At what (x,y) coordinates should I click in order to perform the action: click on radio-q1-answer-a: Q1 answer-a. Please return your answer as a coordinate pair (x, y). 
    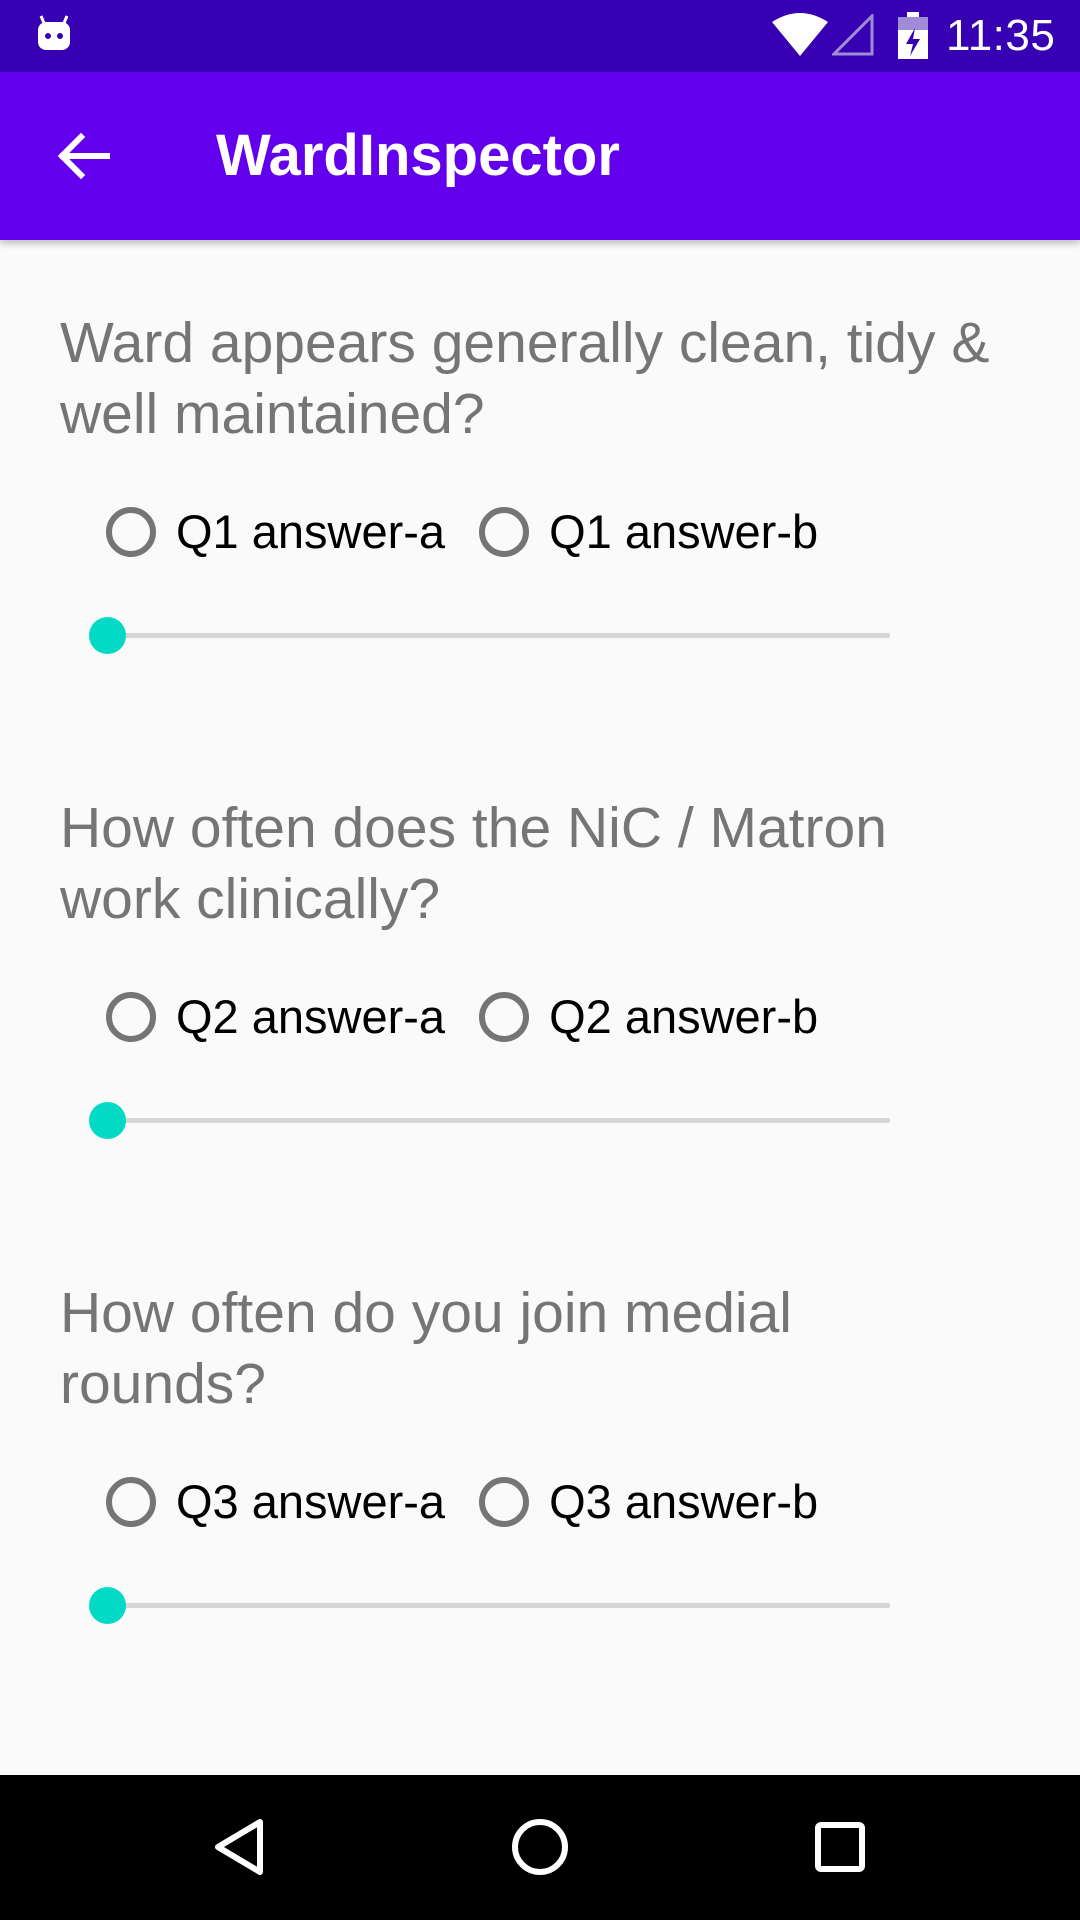
    Looking at the image, I should click on (275, 532).